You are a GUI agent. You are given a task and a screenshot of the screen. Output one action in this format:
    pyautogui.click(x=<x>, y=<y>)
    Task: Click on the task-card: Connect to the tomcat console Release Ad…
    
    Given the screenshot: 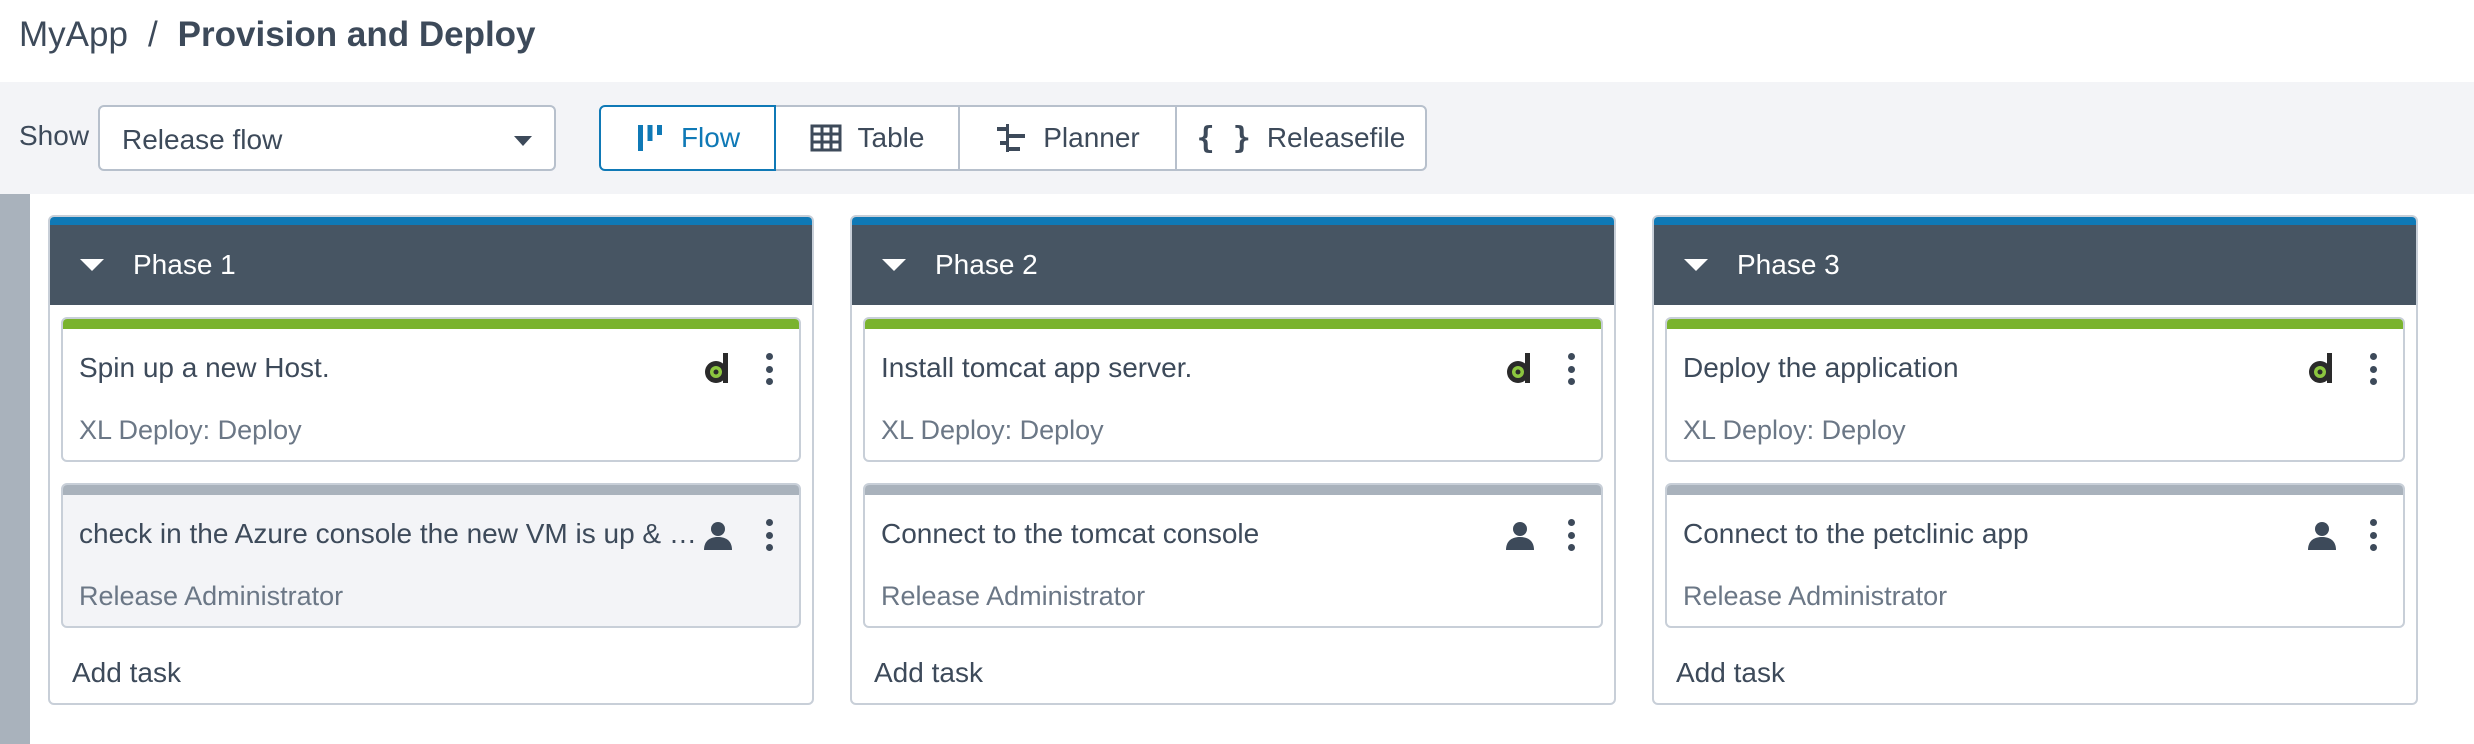 What is the action you would take?
    pyautogui.click(x=1233, y=555)
    